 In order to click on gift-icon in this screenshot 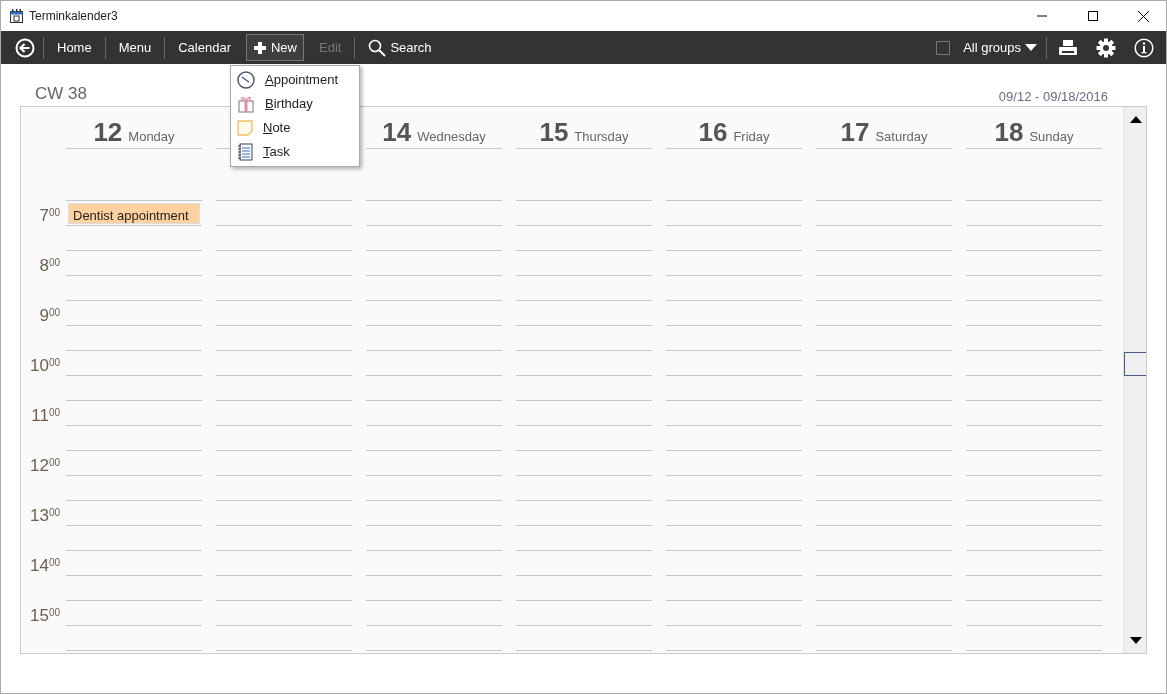, I will do `click(246, 104)`.